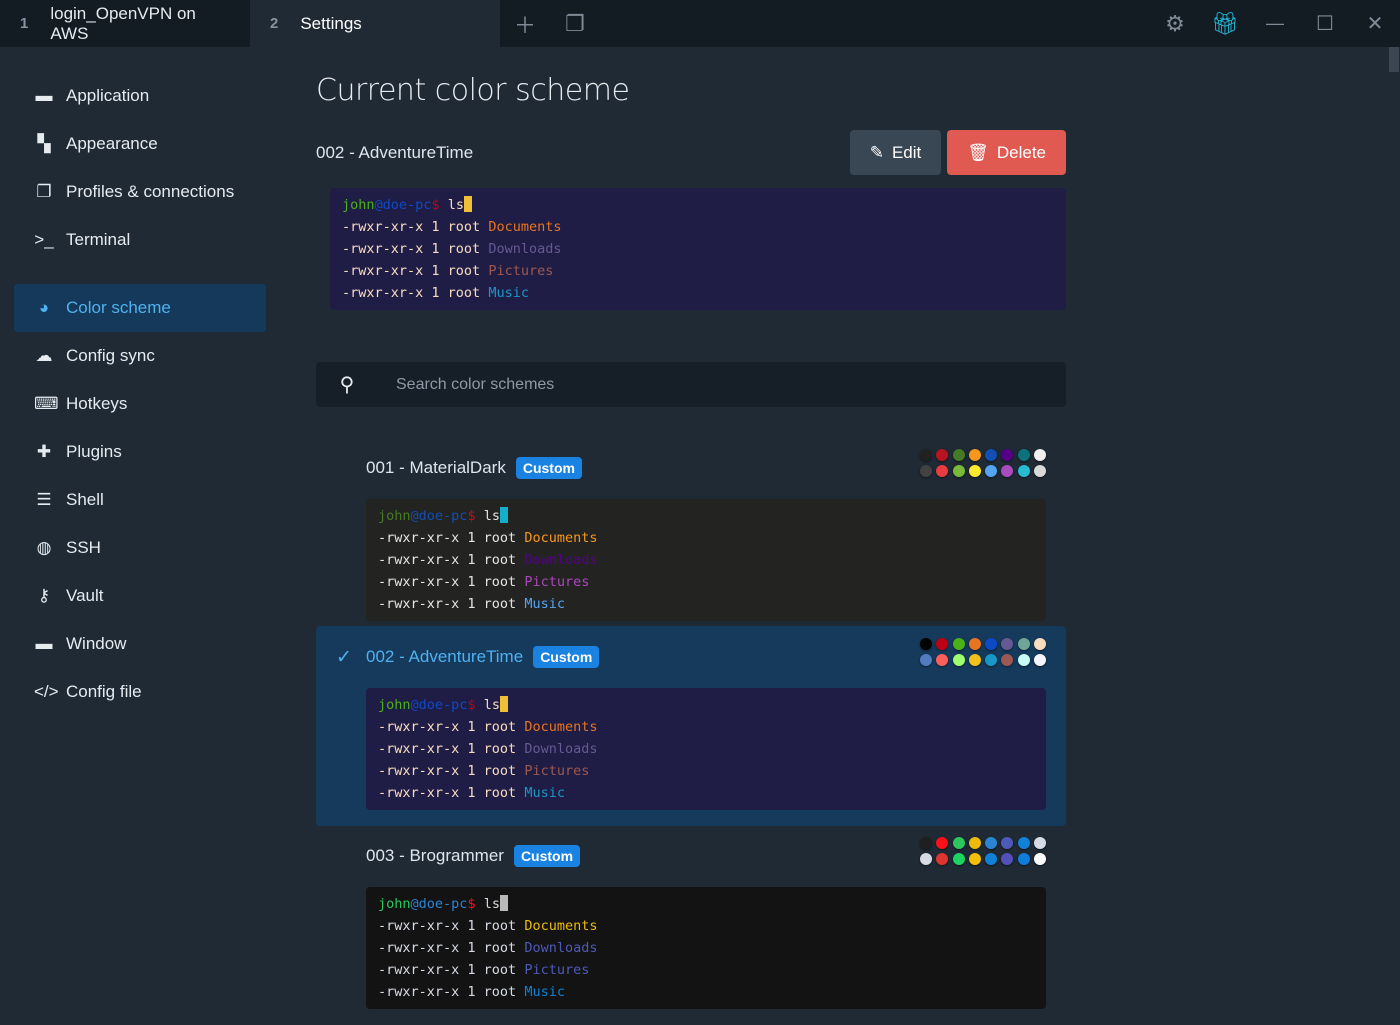 The image size is (1400, 1025). What do you see at coordinates (1175, 23) in the screenshot?
I see `gear-icon: ⚙` at bounding box center [1175, 23].